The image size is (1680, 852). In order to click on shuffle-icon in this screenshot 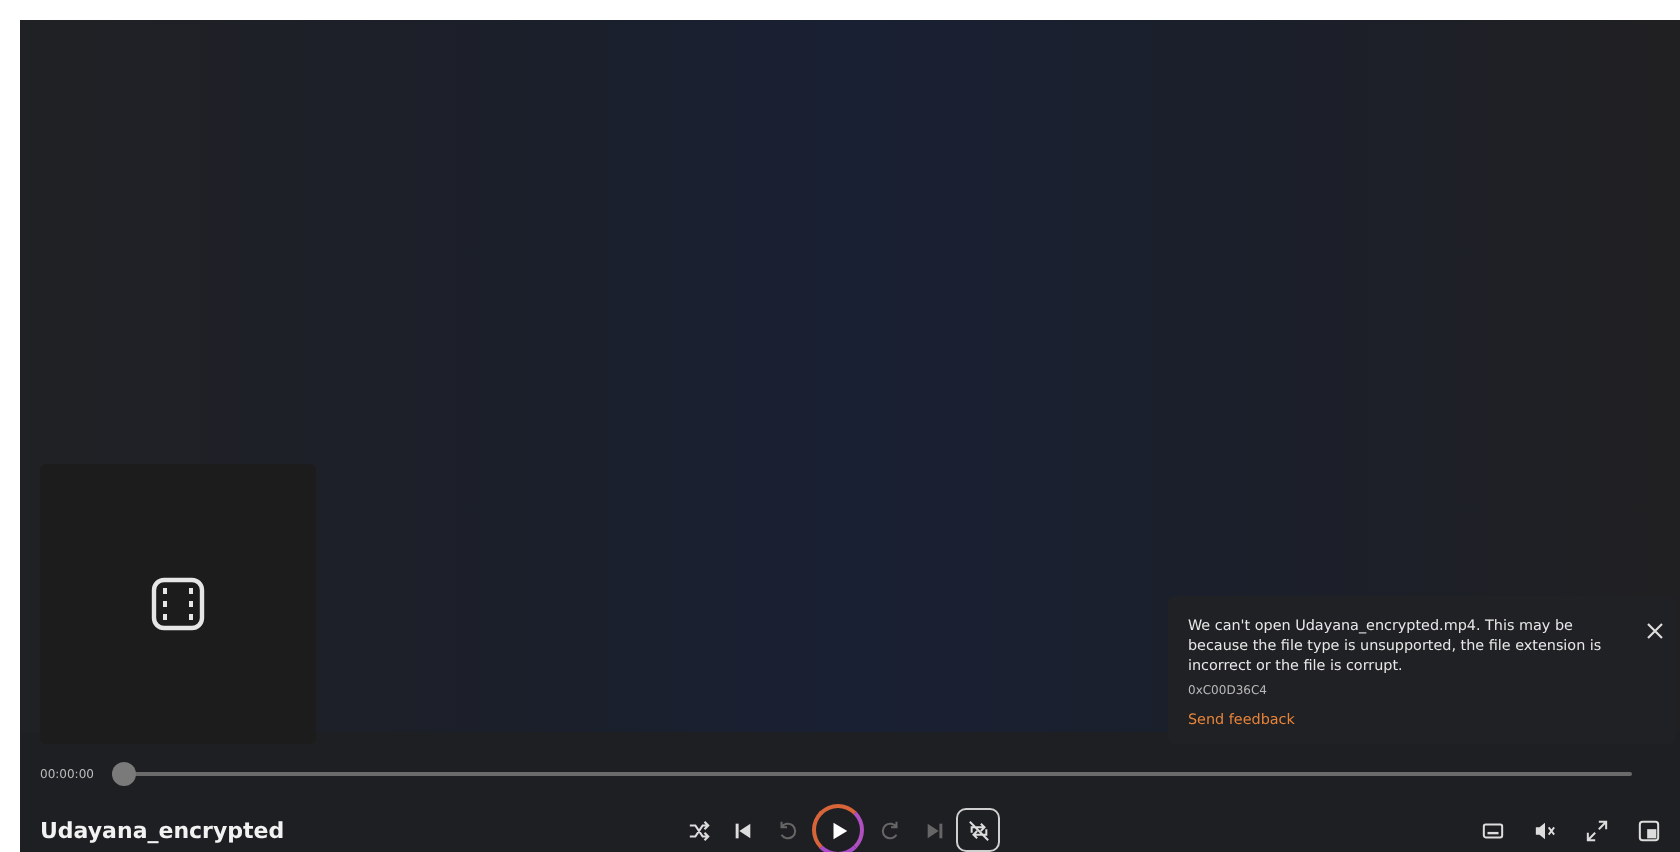, I will do `click(698, 830)`.